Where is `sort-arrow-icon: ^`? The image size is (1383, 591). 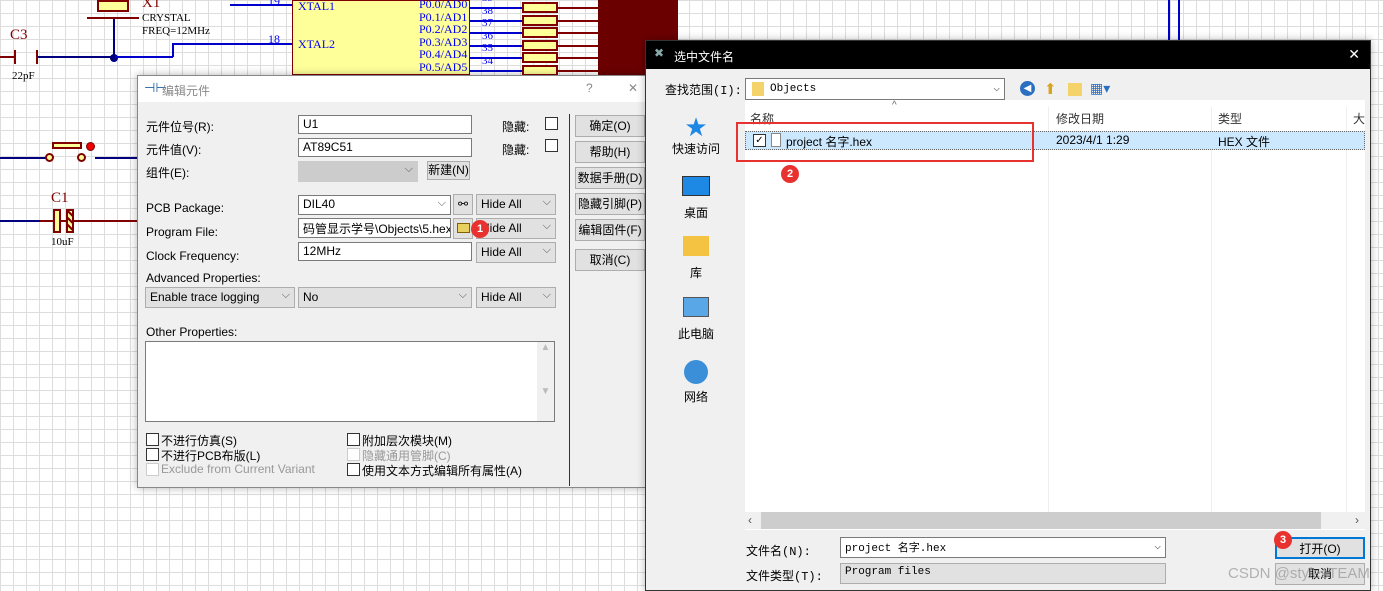 sort-arrow-icon: ^ is located at coordinates (894, 105).